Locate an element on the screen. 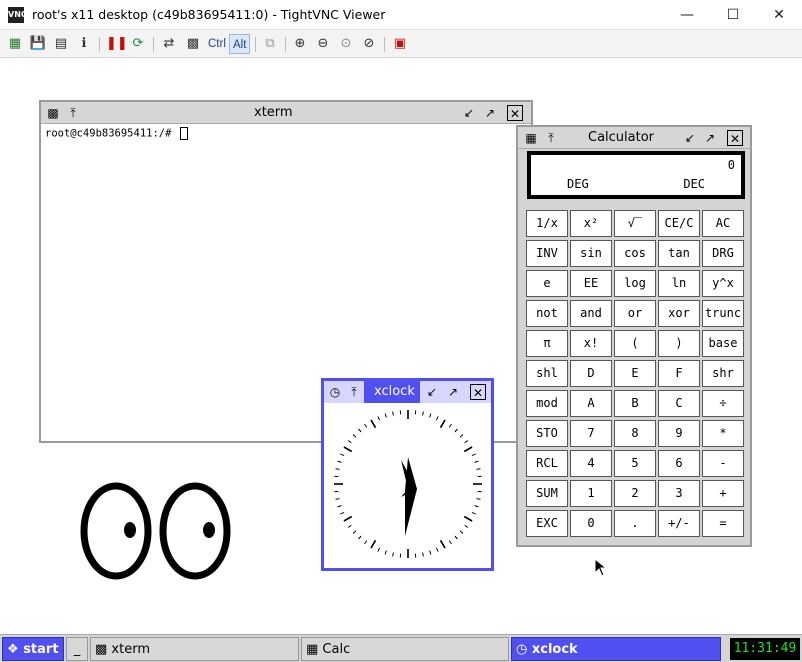  calc-key: RCL is located at coordinates (547, 463).